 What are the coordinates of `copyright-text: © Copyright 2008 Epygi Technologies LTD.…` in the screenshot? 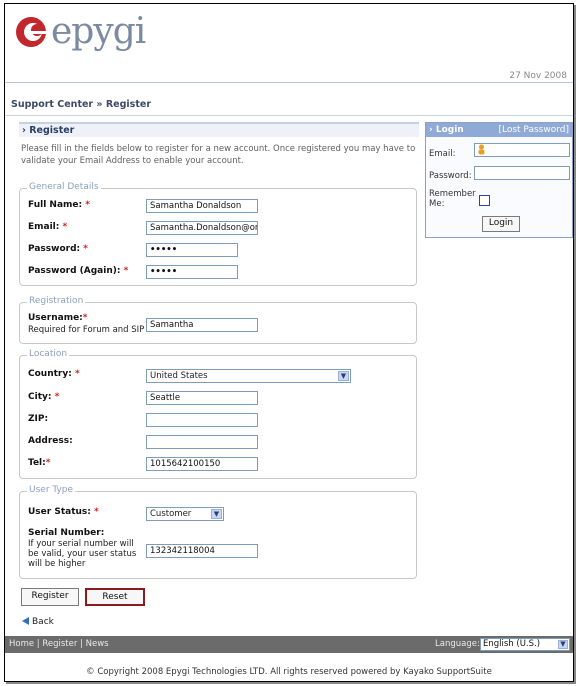 It's located at (289, 672).